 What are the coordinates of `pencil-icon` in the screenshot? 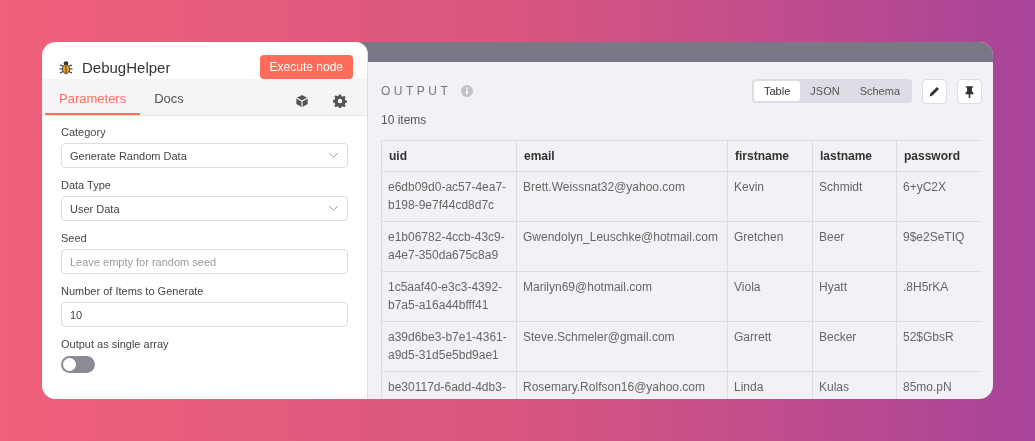 It's located at (934, 91).